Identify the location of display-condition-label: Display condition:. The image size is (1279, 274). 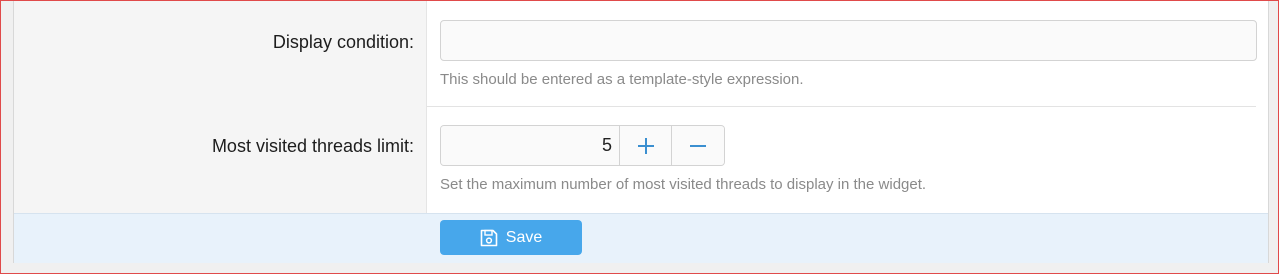
(343, 42).